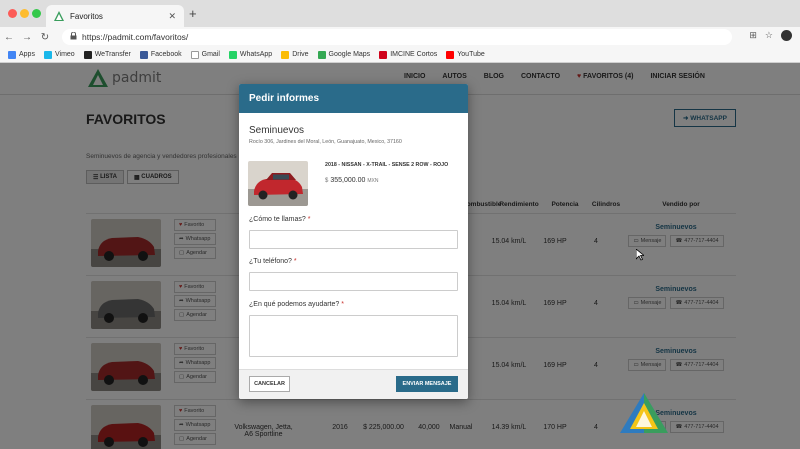 This screenshot has height=449, width=800. I want to click on bookmark-item: Vimeo, so click(59, 54).